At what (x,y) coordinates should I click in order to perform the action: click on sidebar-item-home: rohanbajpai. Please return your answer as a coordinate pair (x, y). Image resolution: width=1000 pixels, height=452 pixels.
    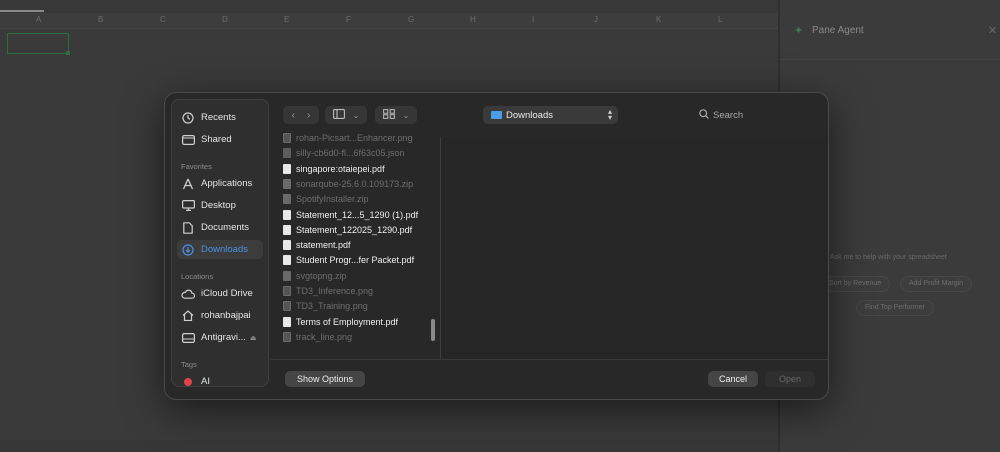
    Looking at the image, I should click on (220, 315).